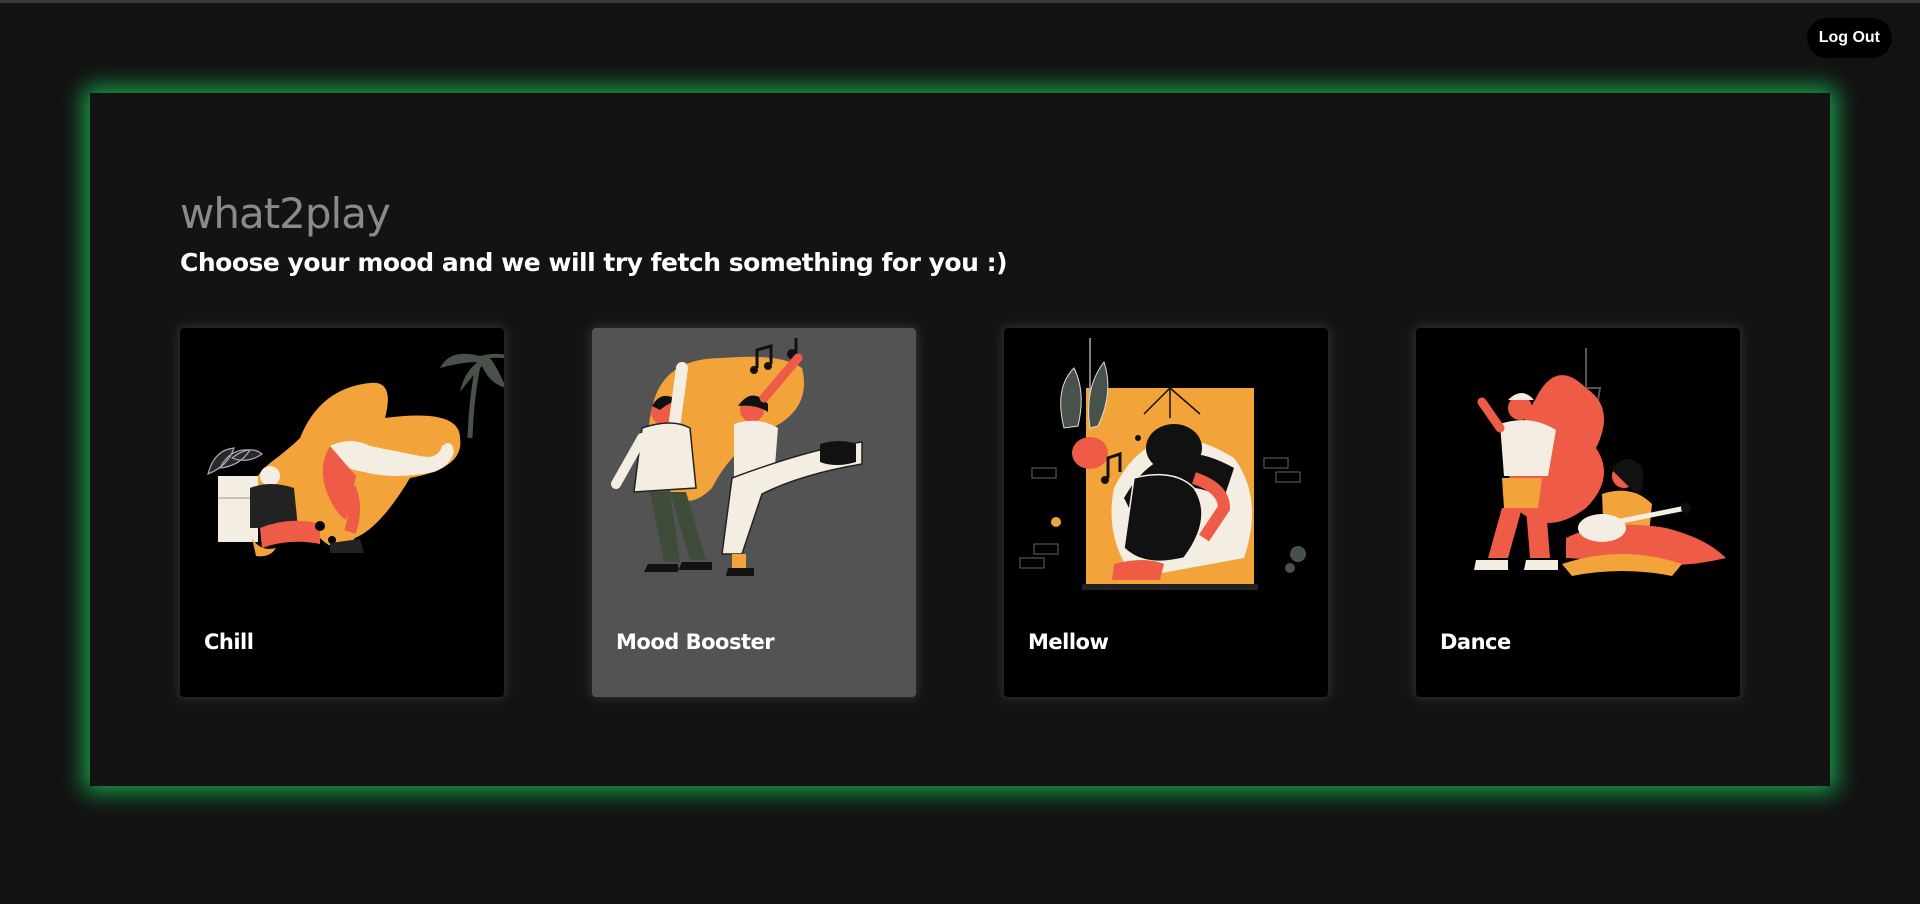 This screenshot has width=1920, height=904. What do you see at coordinates (1162, 464) in the screenshot?
I see `mellow-illustration` at bounding box center [1162, 464].